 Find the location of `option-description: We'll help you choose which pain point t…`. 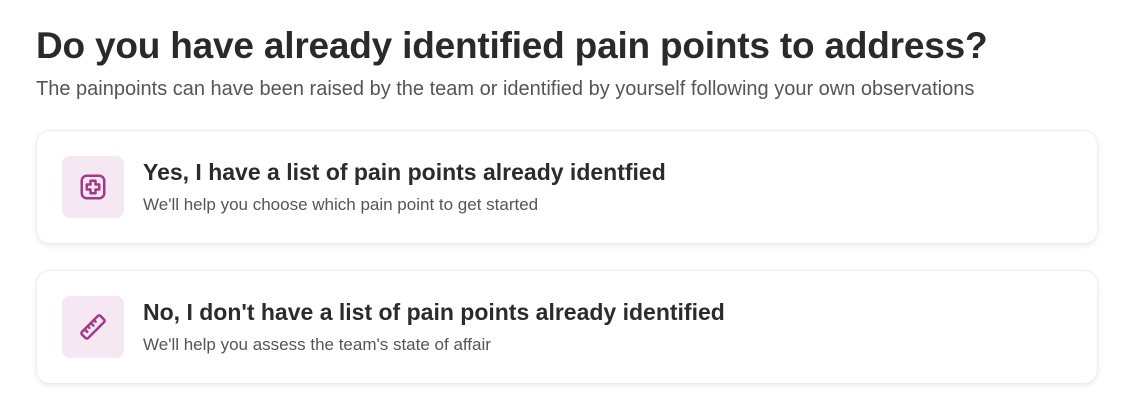

option-description: We'll help you choose which pain point t… is located at coordinates (341, 204).